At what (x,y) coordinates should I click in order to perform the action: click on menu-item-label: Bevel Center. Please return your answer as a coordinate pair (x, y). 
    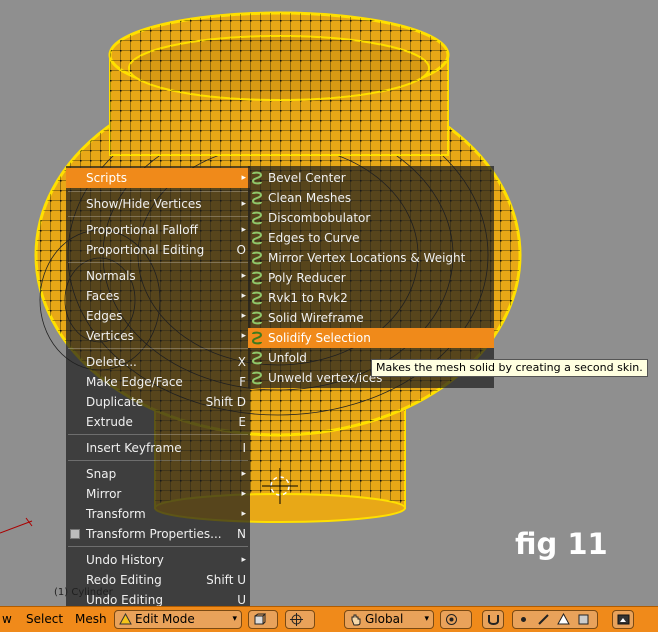
    Looking at the image, I should click on (307, 178).